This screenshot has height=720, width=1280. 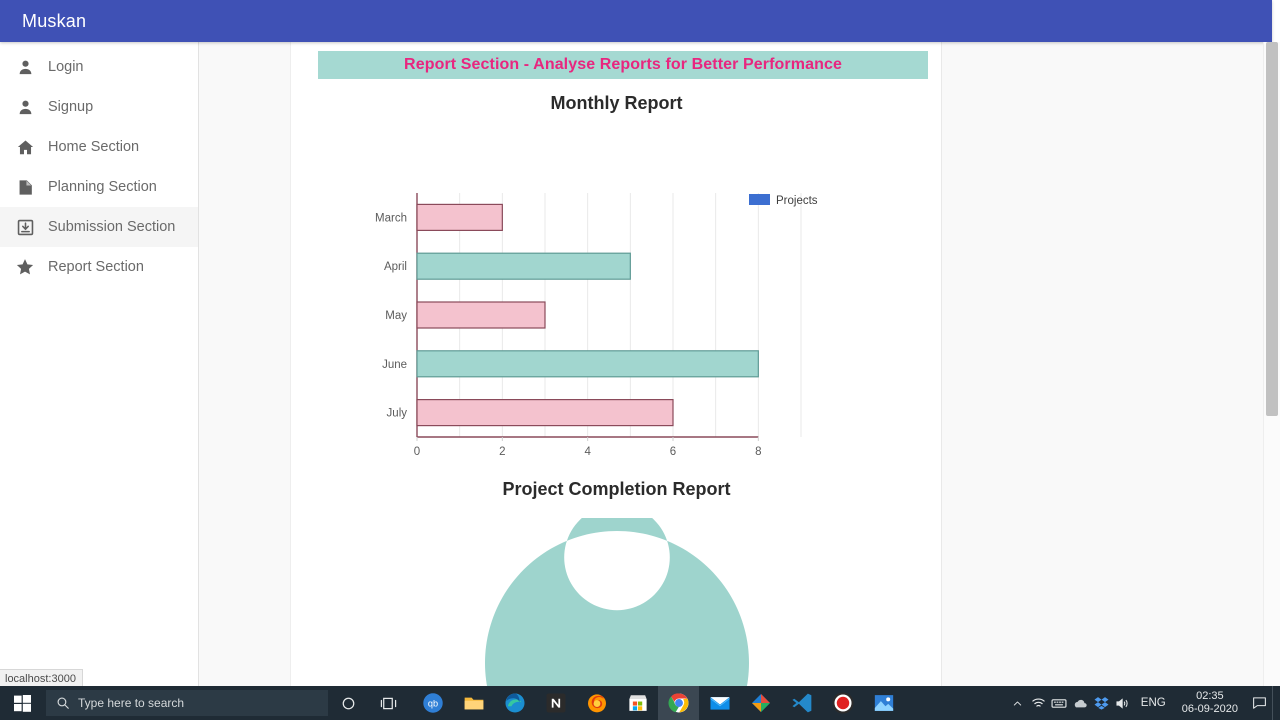 I want to click on page-gutter-left, so click(x=245, y=364).